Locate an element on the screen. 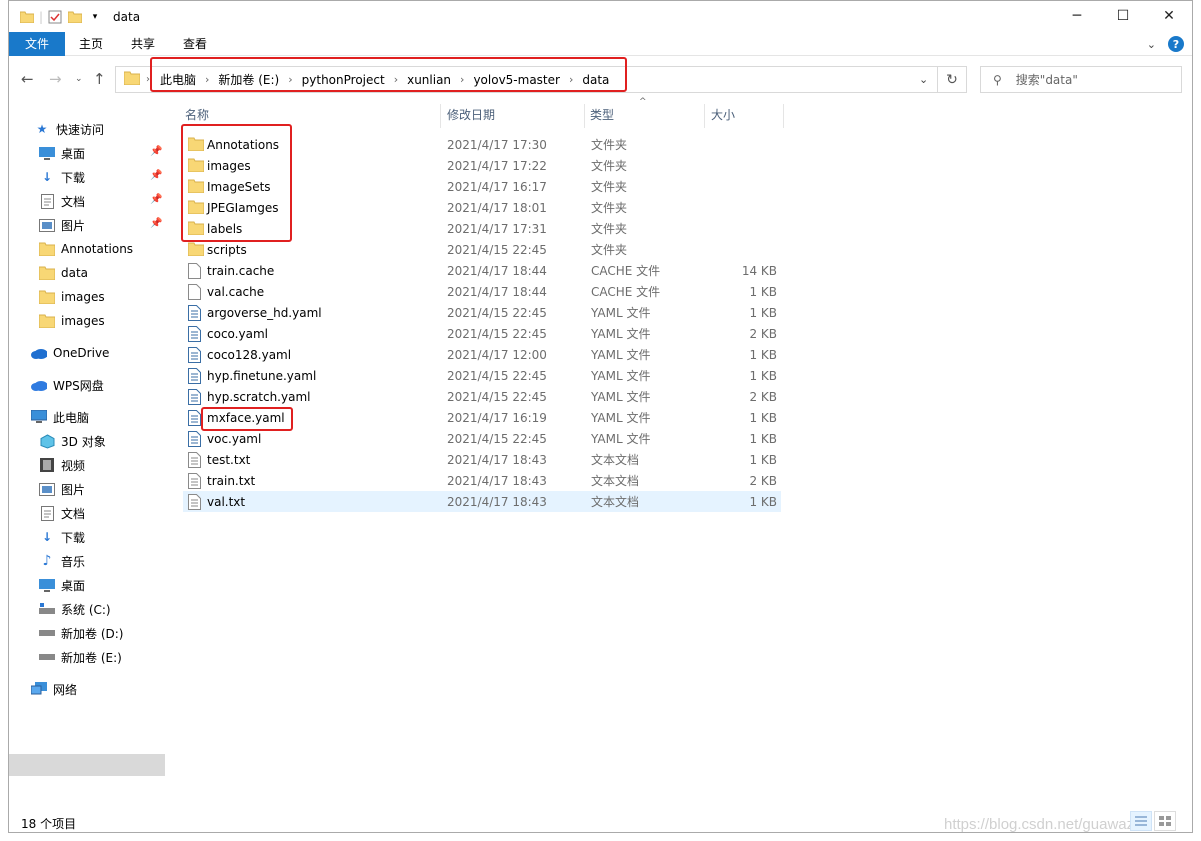  large-icons-view-icon is located at coordinates (1165, 821).